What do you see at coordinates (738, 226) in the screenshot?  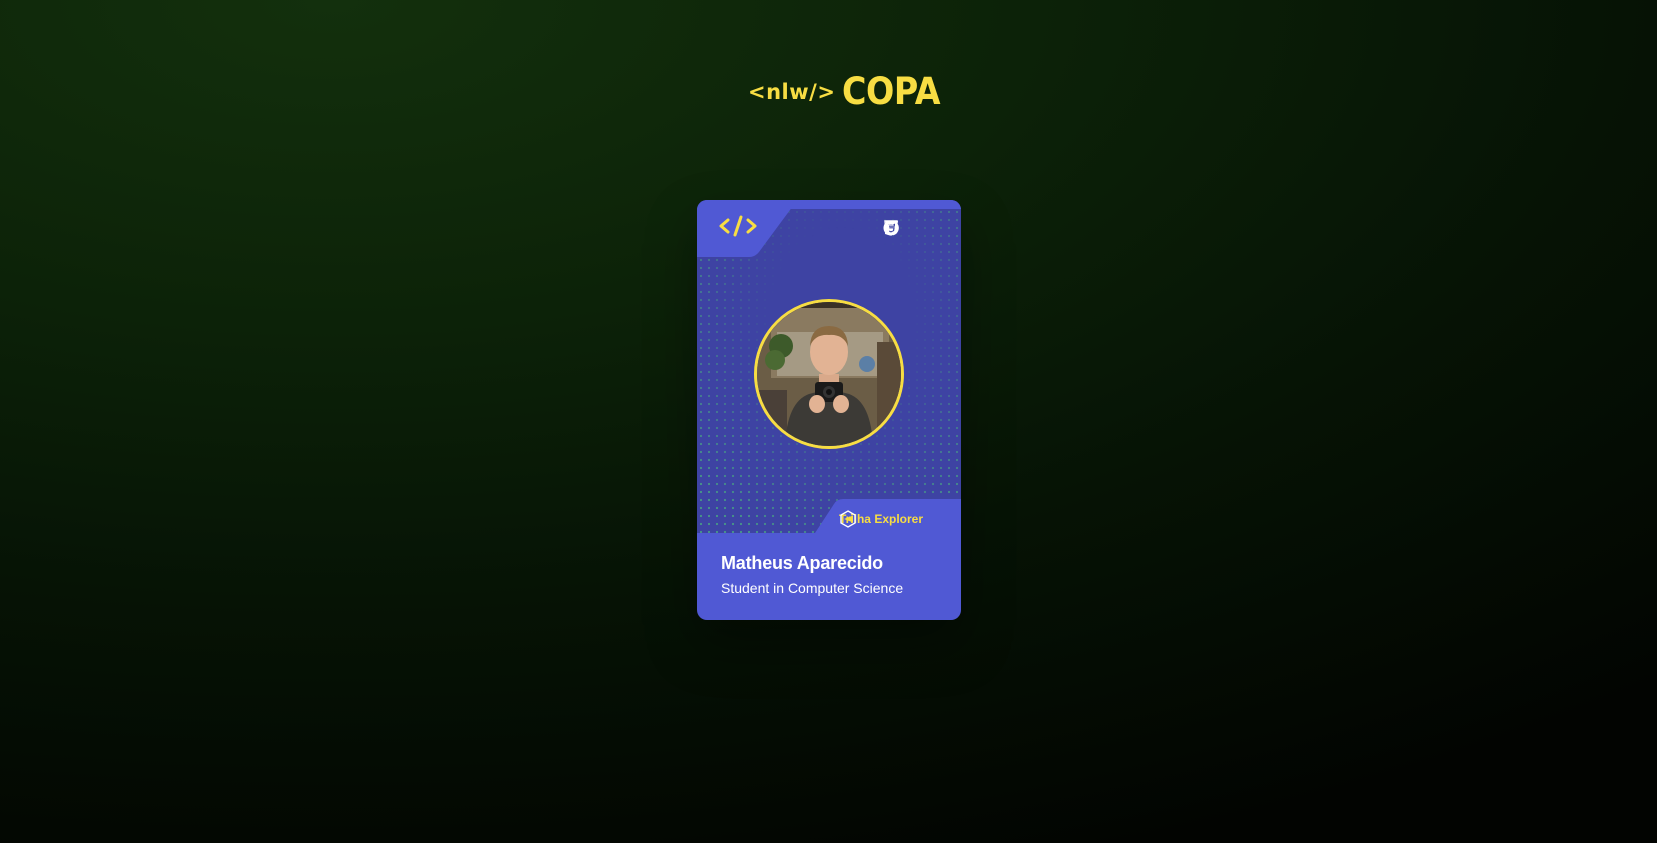 I see `code-brackets-icon` at bounding box center [738, 226].